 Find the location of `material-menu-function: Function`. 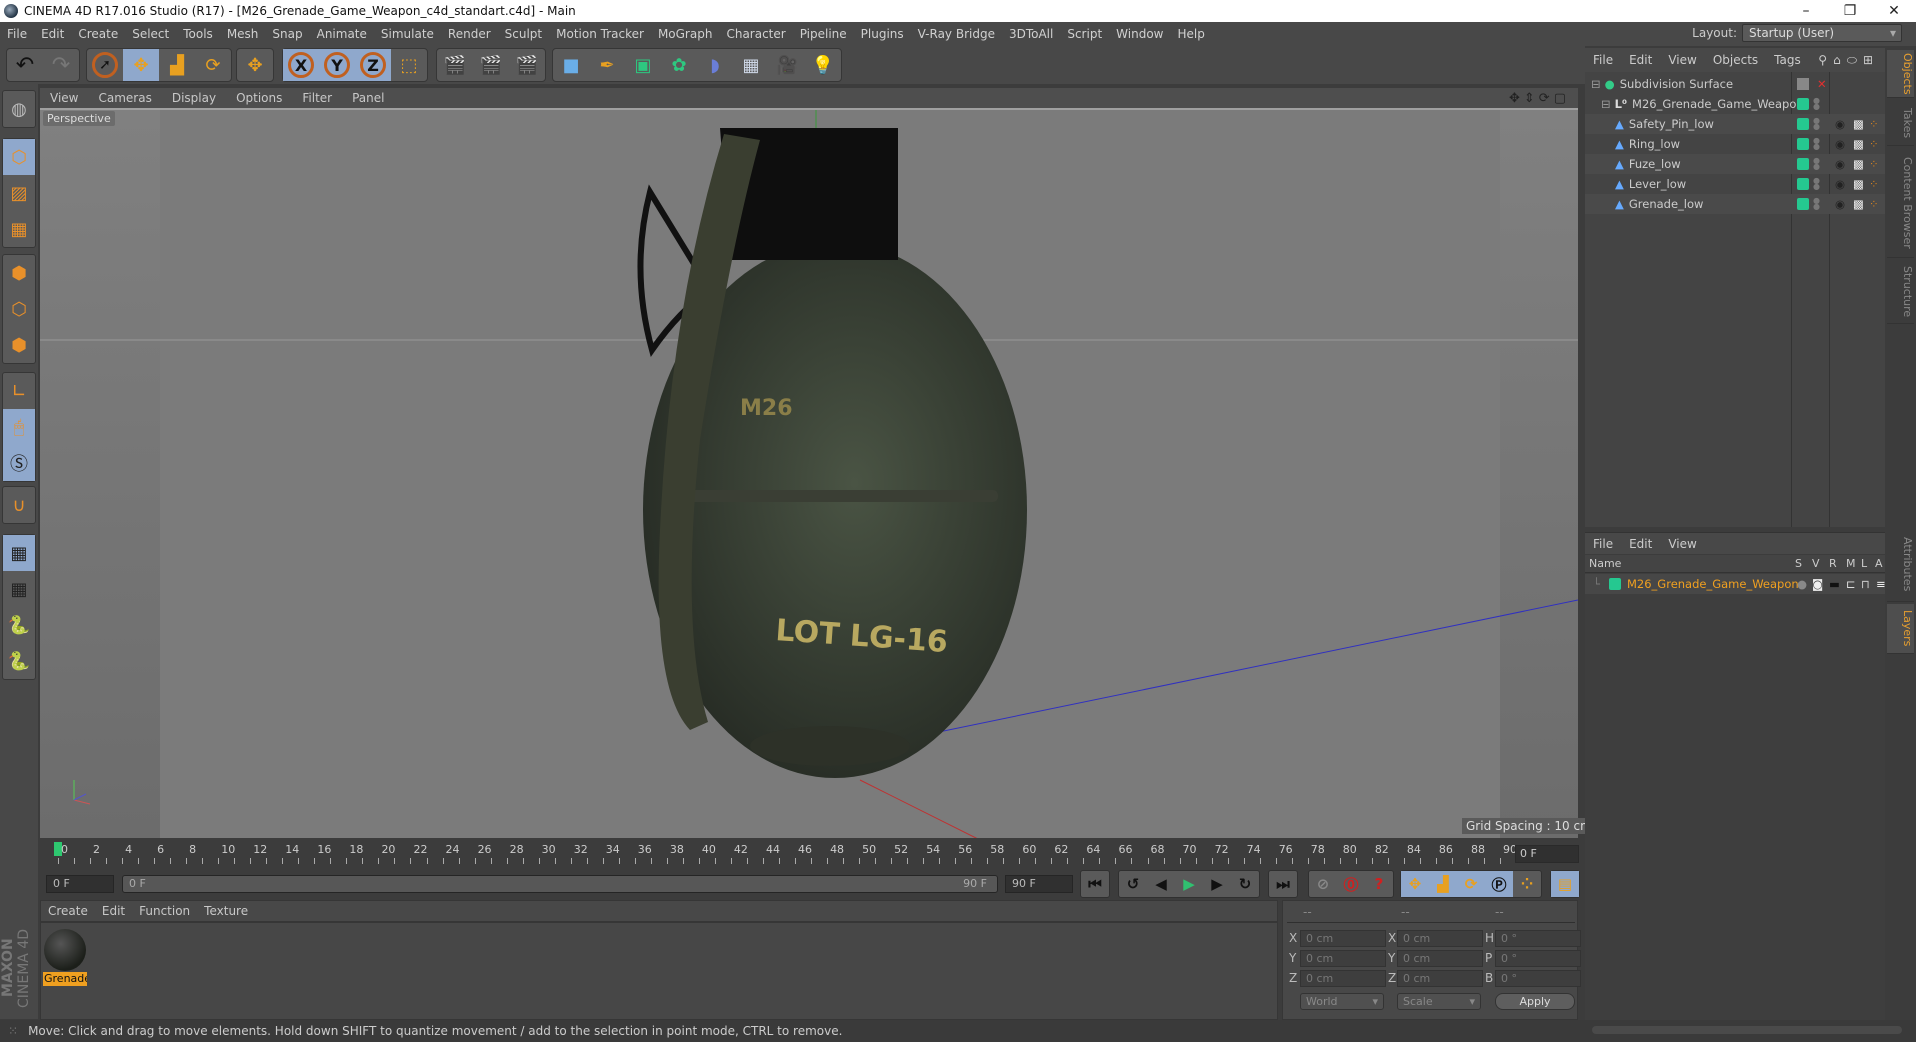

material-menu-function: Function is located at coordinates (164, 911).